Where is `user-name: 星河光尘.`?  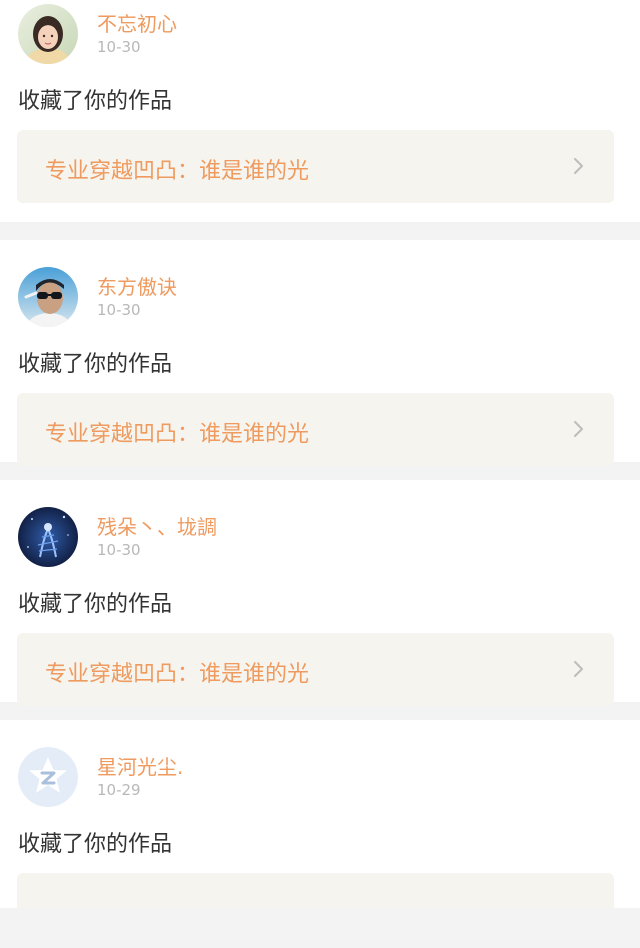 user-name: 星河光尘. is located at coordinates (140, 765).